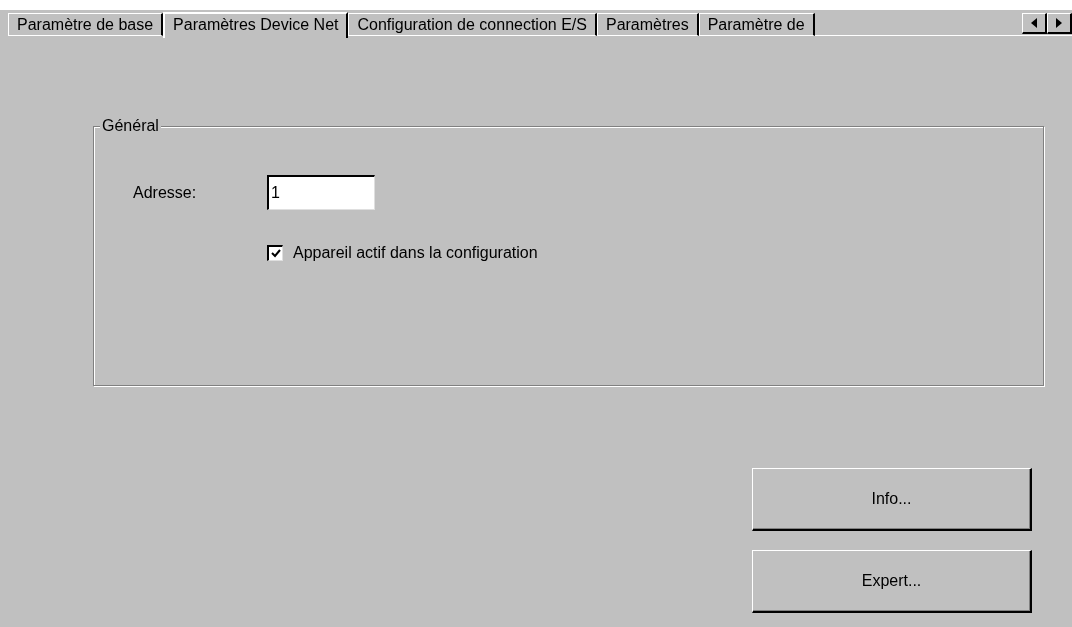 The image size is (1072, 627). I want to click on tab: Paramètre de base, so click(86, 24).